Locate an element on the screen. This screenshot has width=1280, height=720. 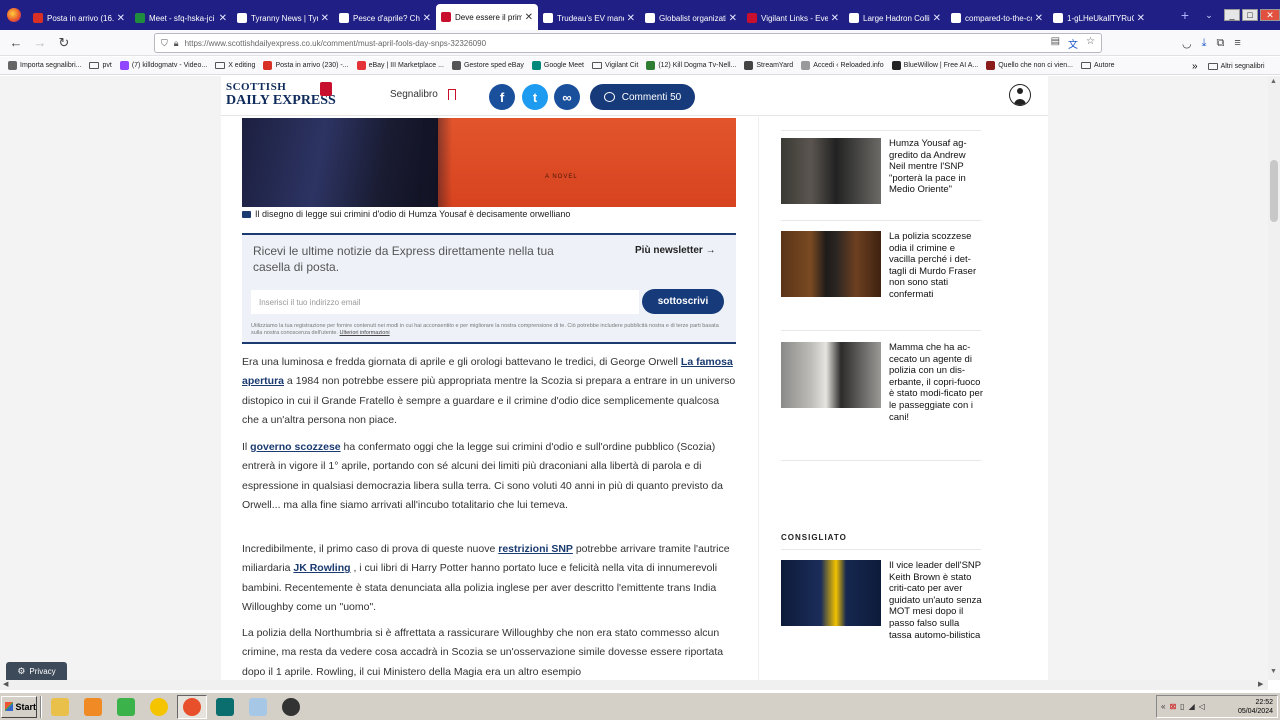
new-tab-button: + is located at coordinates (1185, 15).